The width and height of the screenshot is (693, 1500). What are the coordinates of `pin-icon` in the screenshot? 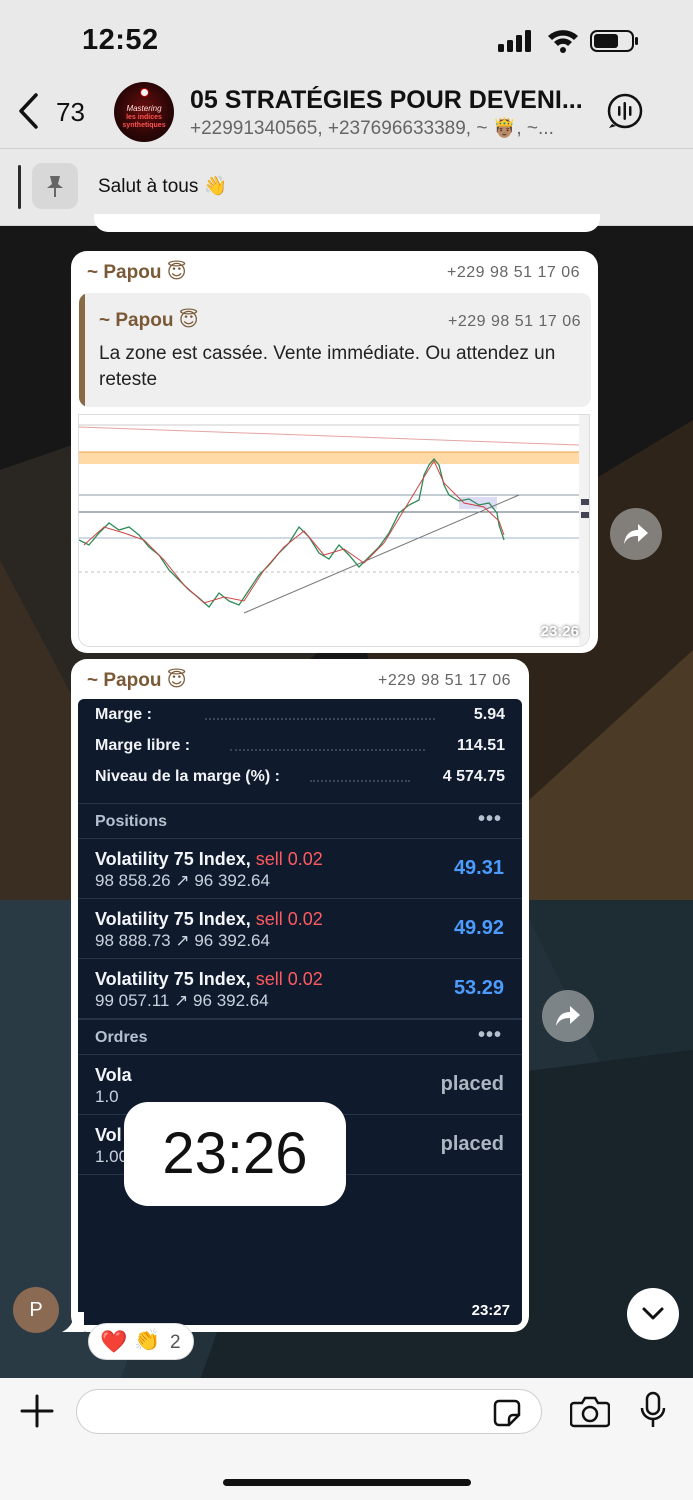 It's located at (55, 186).